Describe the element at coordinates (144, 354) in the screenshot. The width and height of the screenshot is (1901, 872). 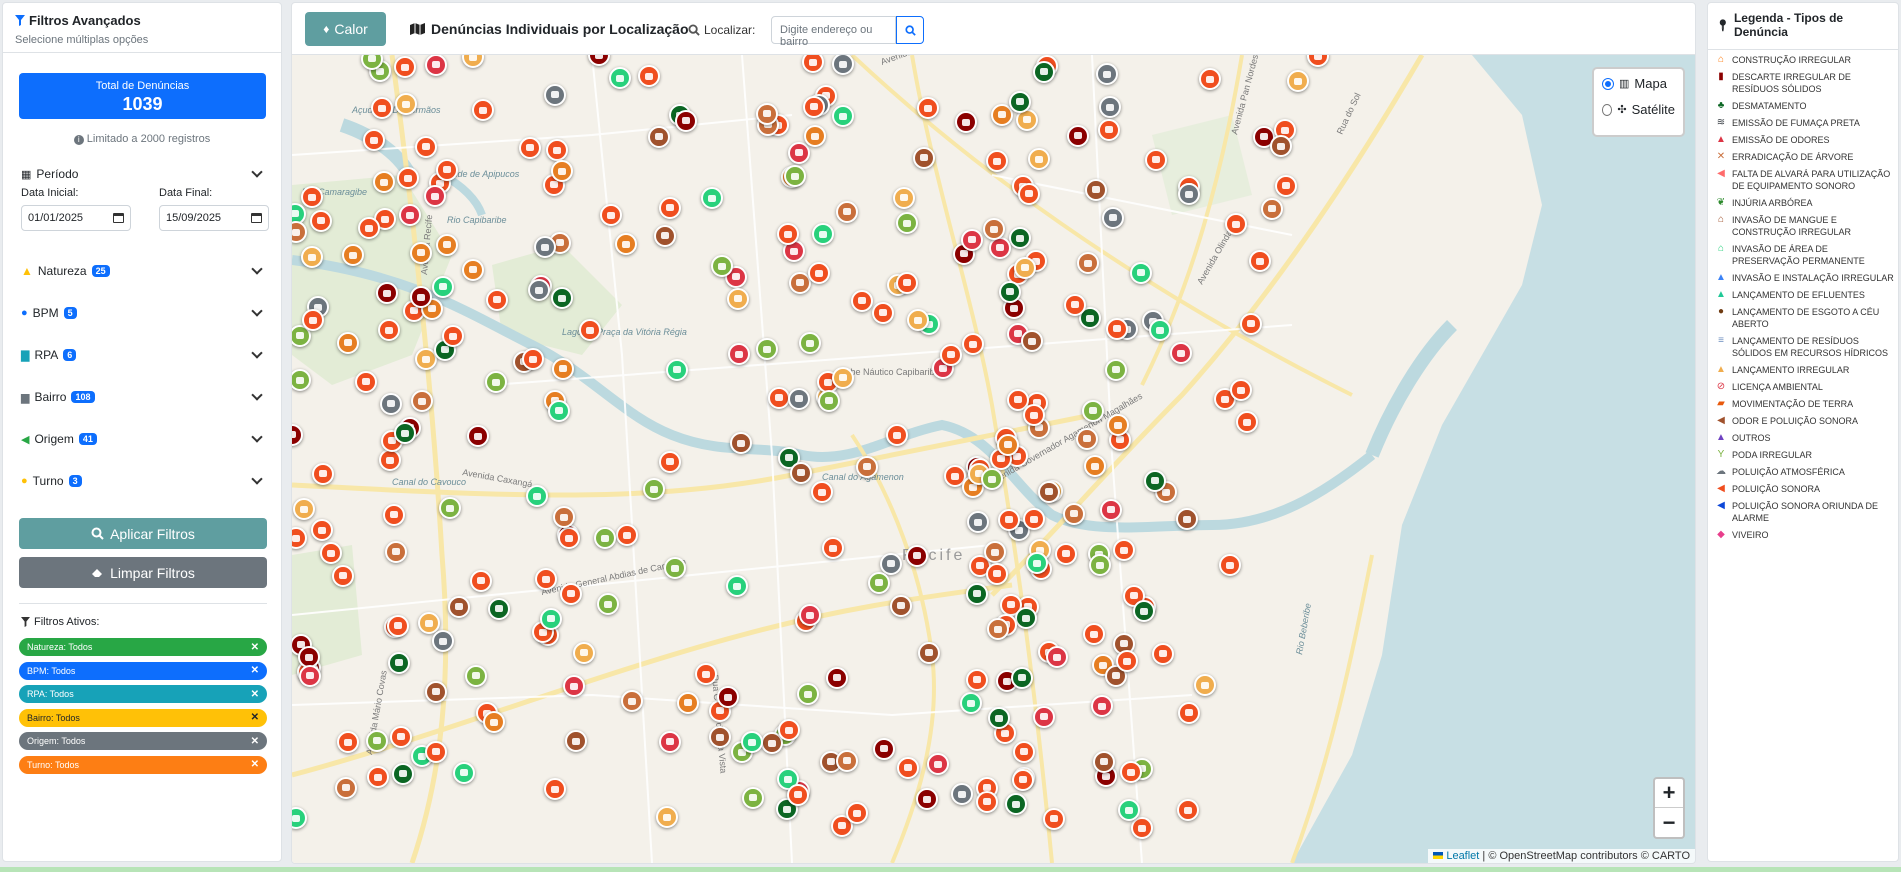
I see `filter-rpa-toggle: ▇ RPA 6` at that location.